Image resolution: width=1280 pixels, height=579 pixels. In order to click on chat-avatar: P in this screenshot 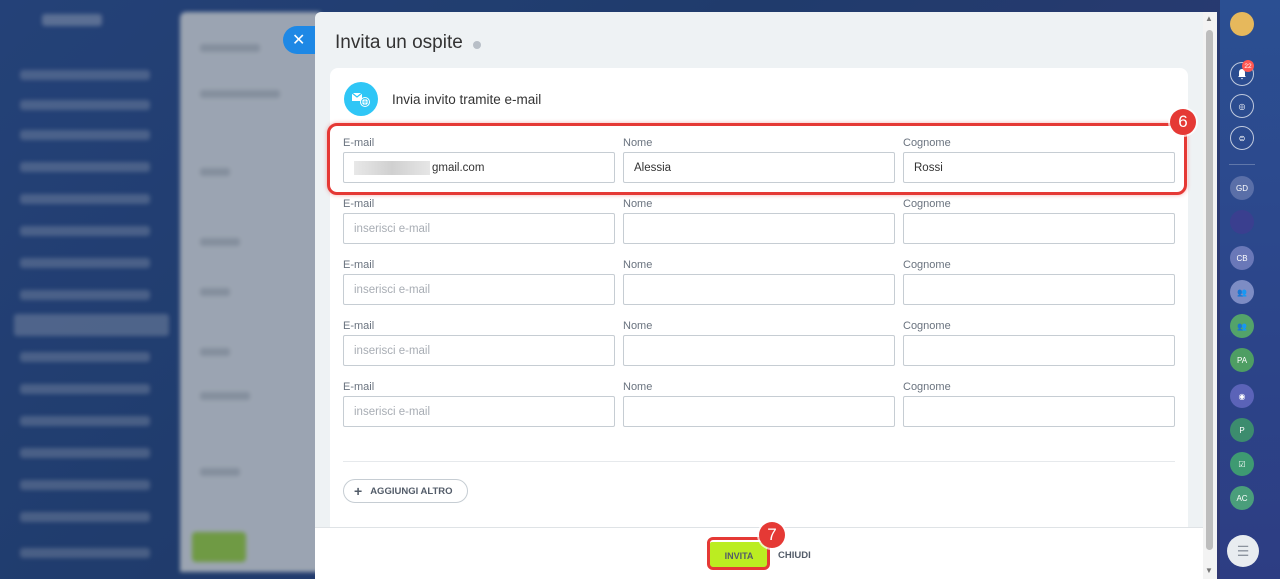, I will do `click(1242, 430)`.